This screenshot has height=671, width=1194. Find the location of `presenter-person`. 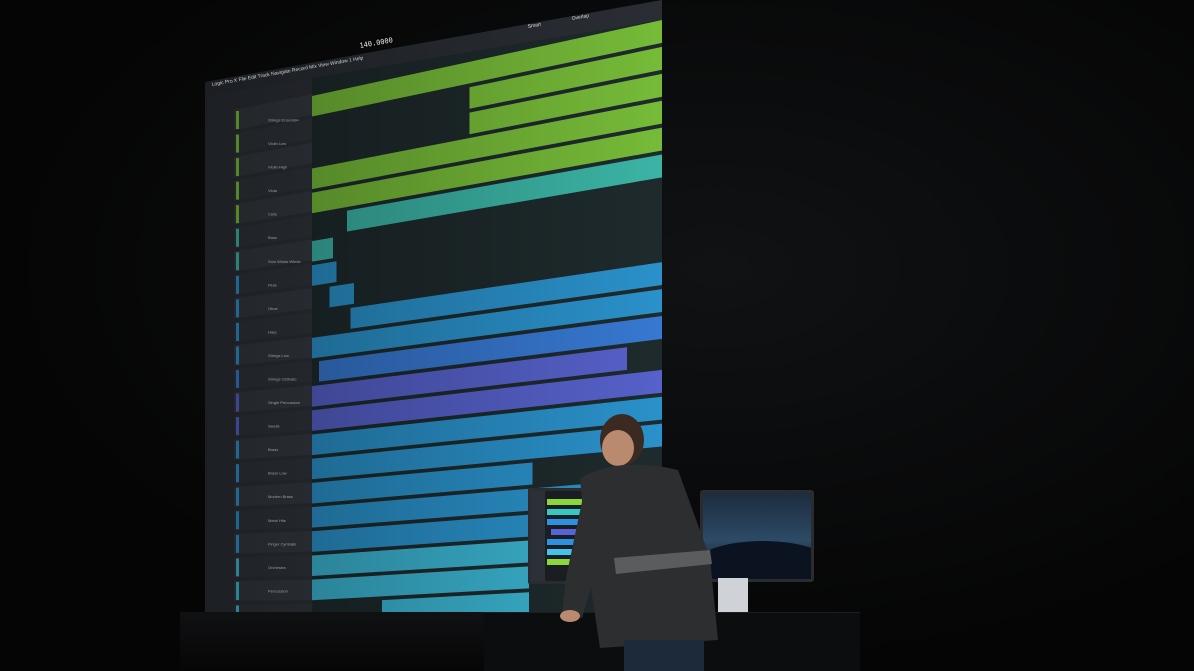

presenter-person is located at coordinates (639, 542).